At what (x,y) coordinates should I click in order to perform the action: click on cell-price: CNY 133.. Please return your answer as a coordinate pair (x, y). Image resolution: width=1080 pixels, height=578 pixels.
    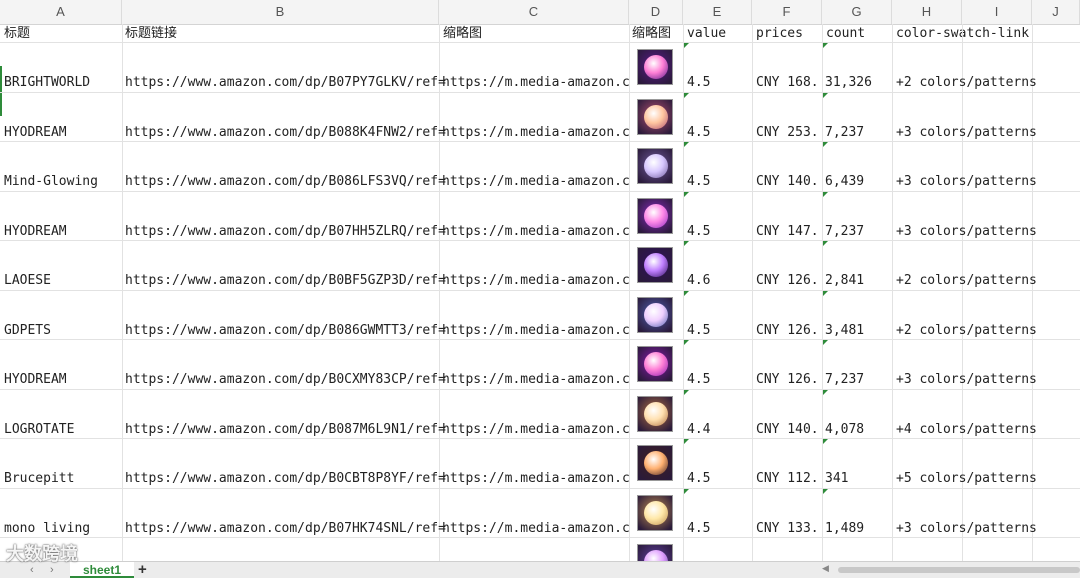
    Looking at the image, I should click on (787, 529).